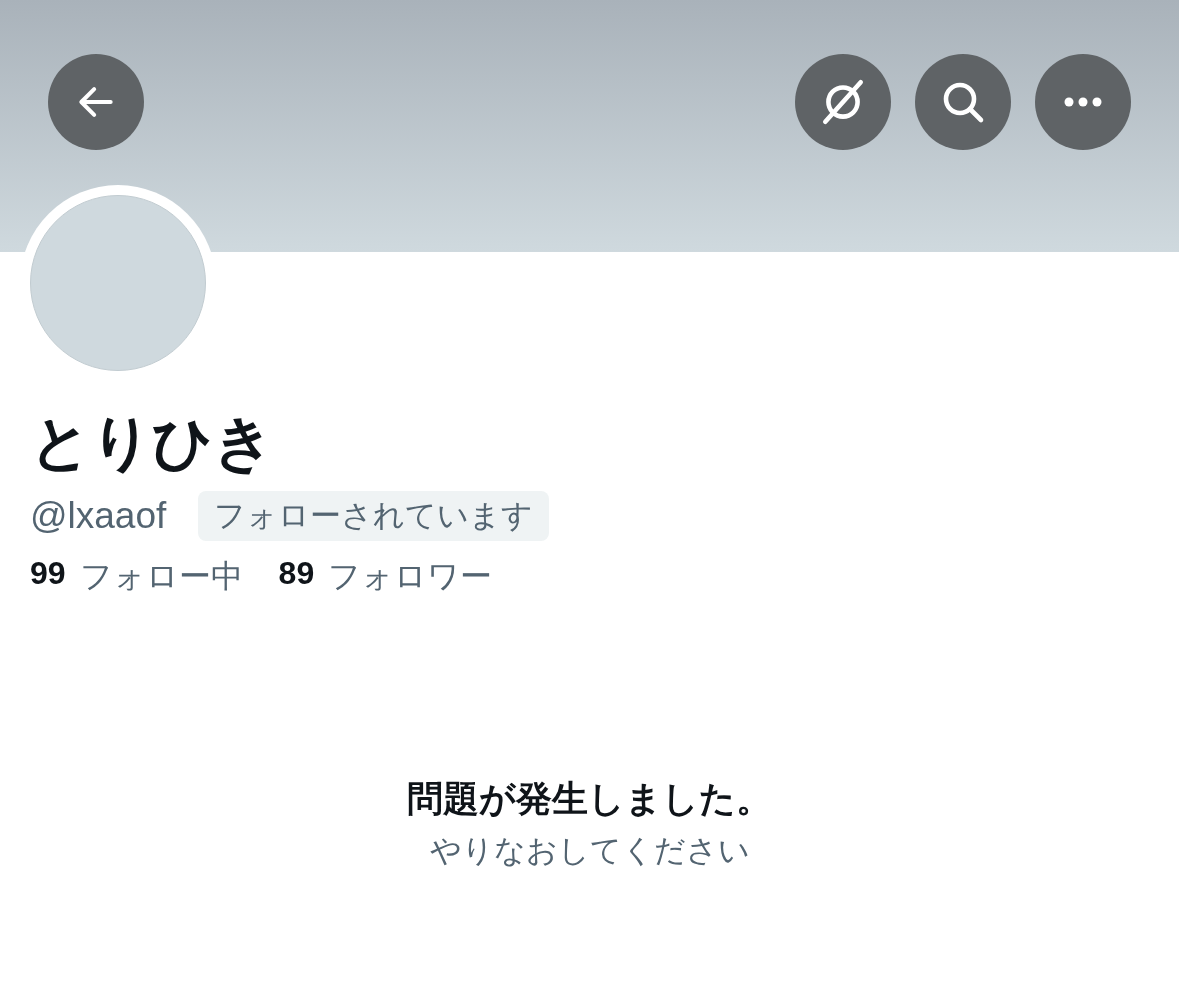 The width and height of the screenshot is (1179, 994). Describe the element at coordinates (136, 577) in the screenshot. I see `follow-stat-link: 99 フォロー中` at that location.